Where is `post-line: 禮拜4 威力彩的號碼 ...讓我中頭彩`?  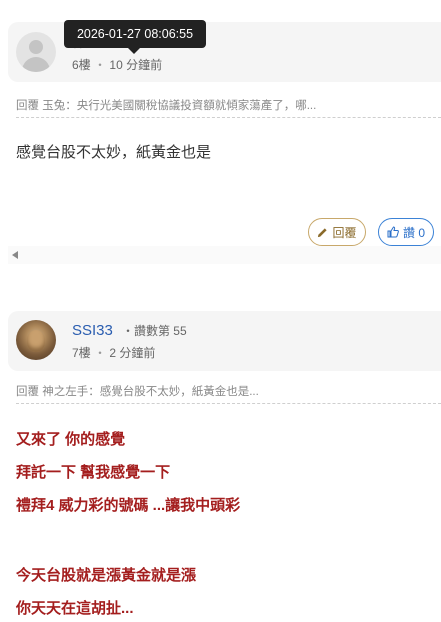
post-line: 禮拜4 威力彩的號碼 ...讓我中頭彩 is located at coordinates (128, 505).